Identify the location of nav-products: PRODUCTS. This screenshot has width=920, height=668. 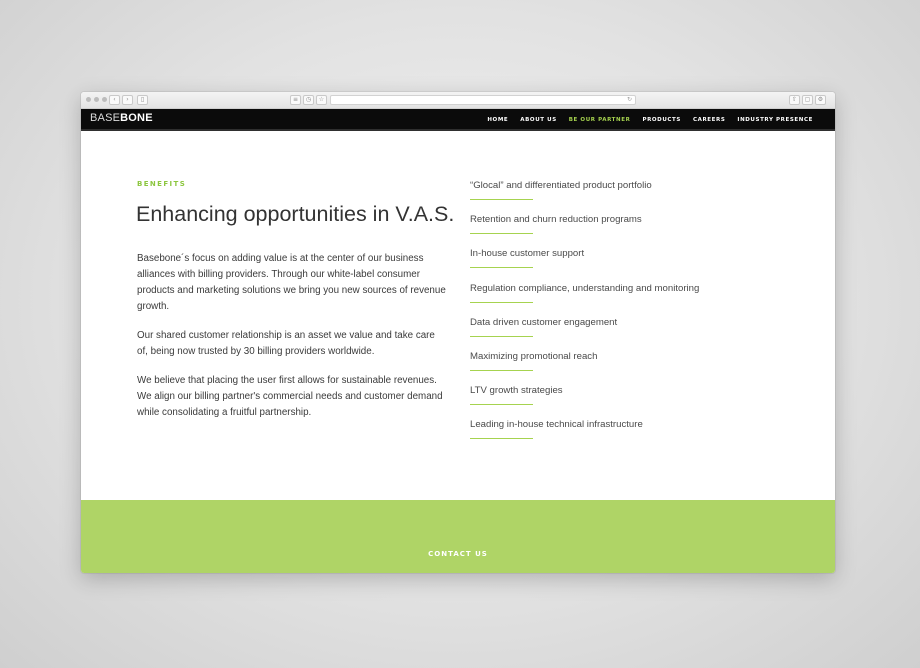
(661, 120).